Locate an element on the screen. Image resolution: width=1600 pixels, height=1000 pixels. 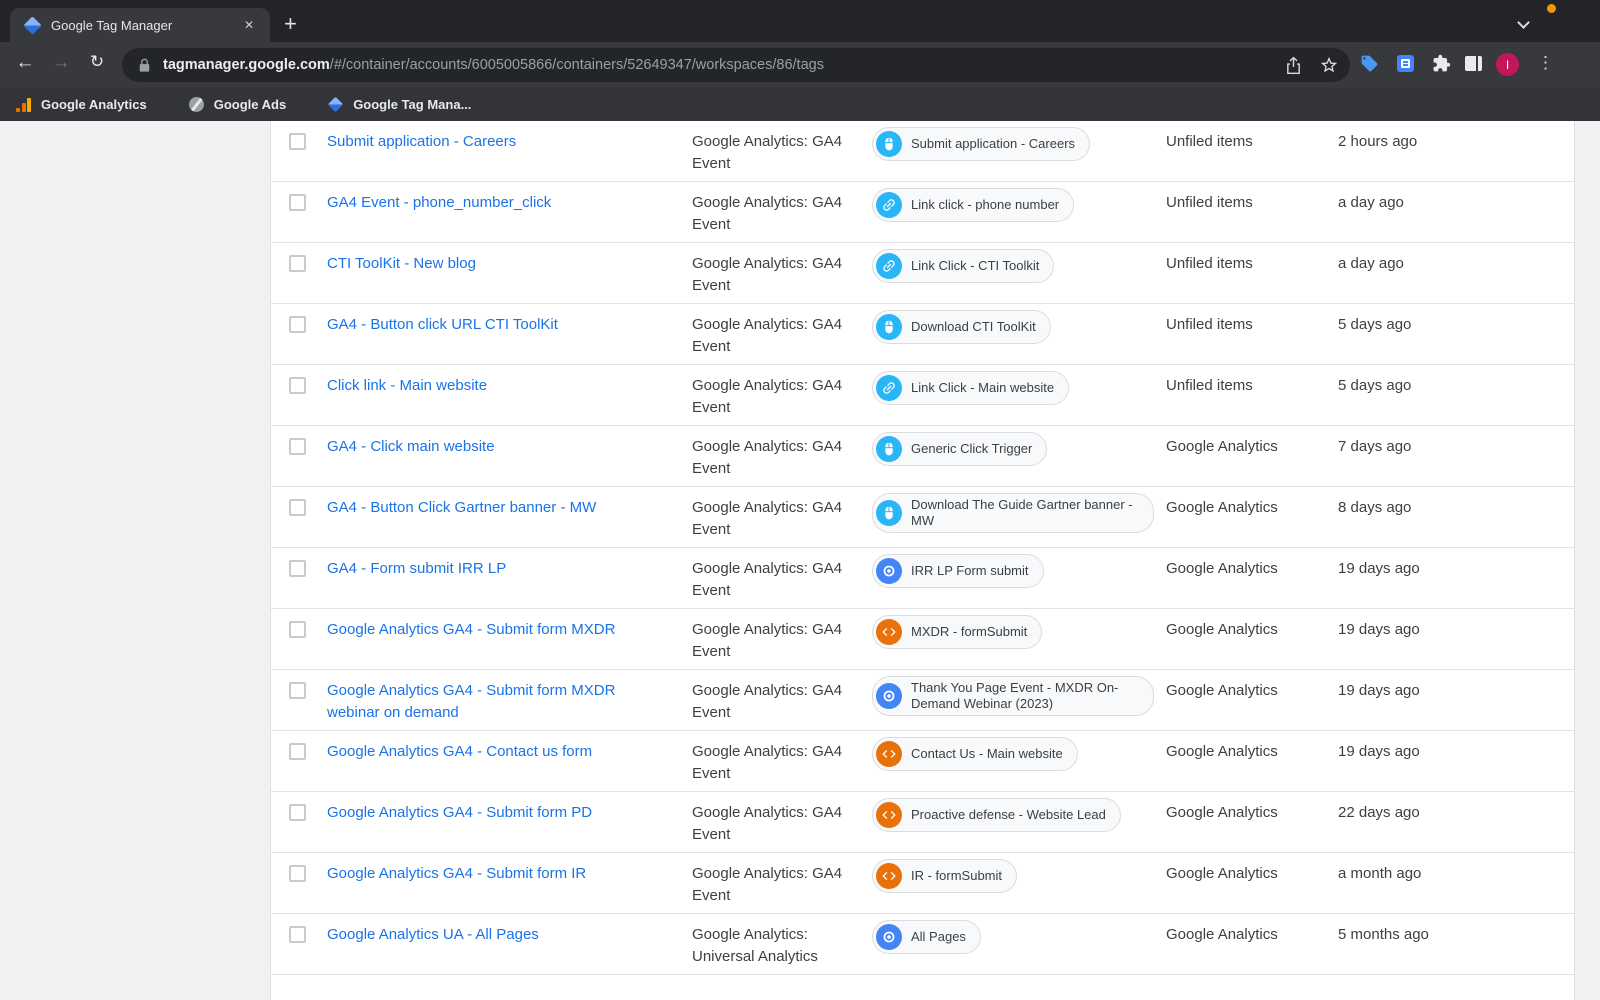
trigger-pill: Link Click - Main website is located at coordinates (971, 388).